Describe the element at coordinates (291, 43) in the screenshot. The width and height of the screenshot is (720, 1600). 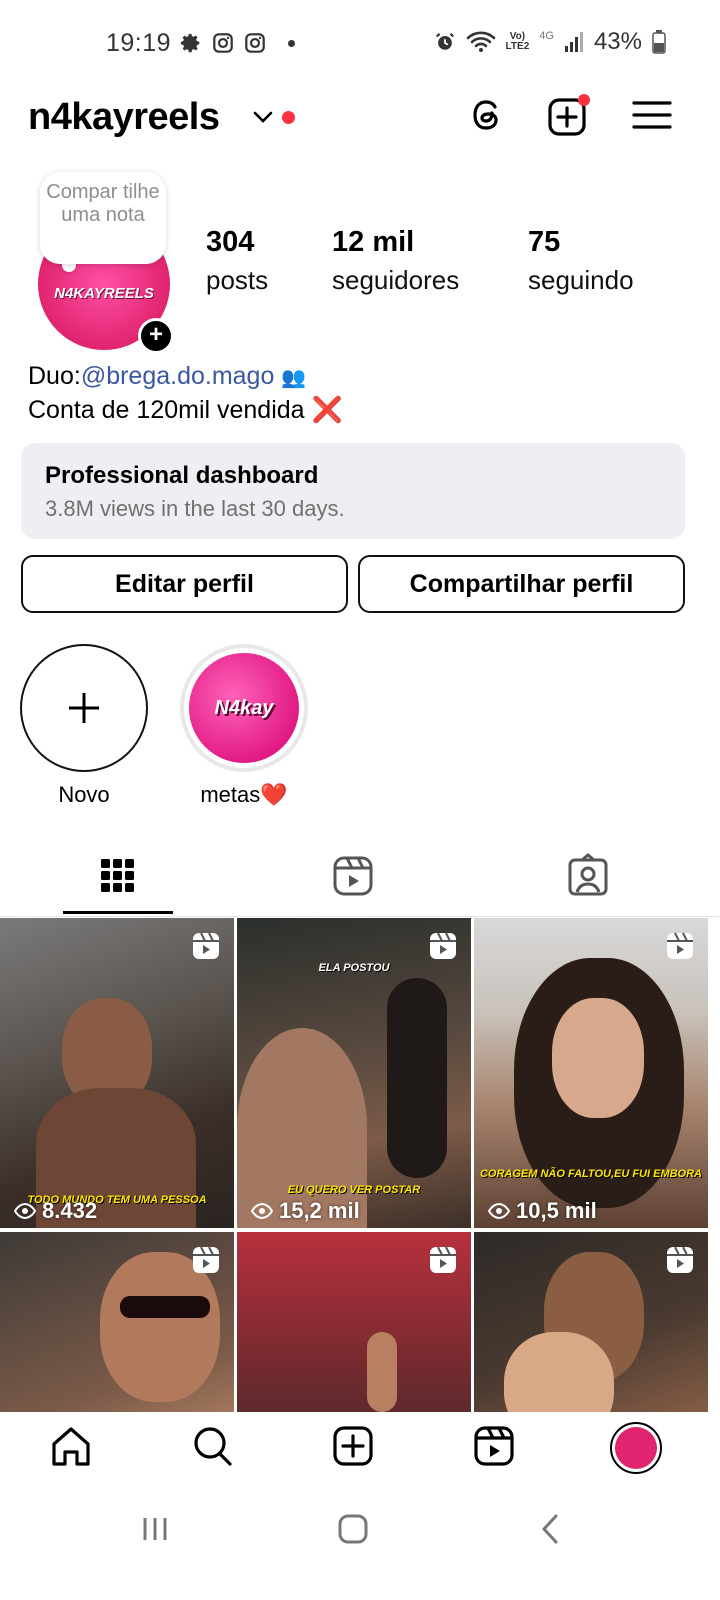
I see `dot-icon` at that location.